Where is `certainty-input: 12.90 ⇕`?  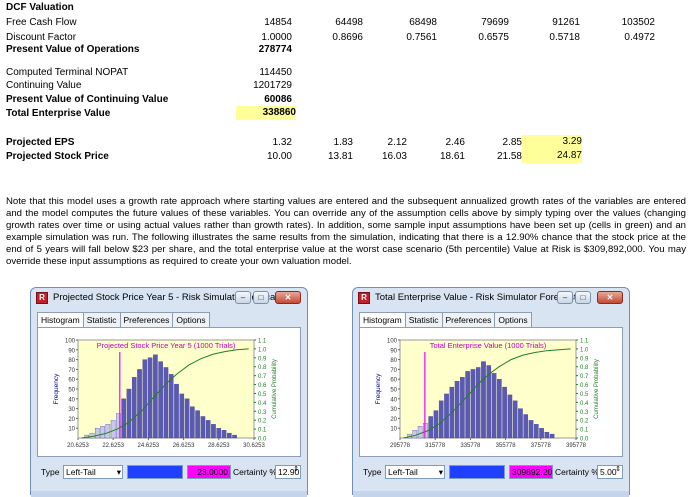
certainty-input: 12.90 ⇕ is located at coordinates (288, 472).